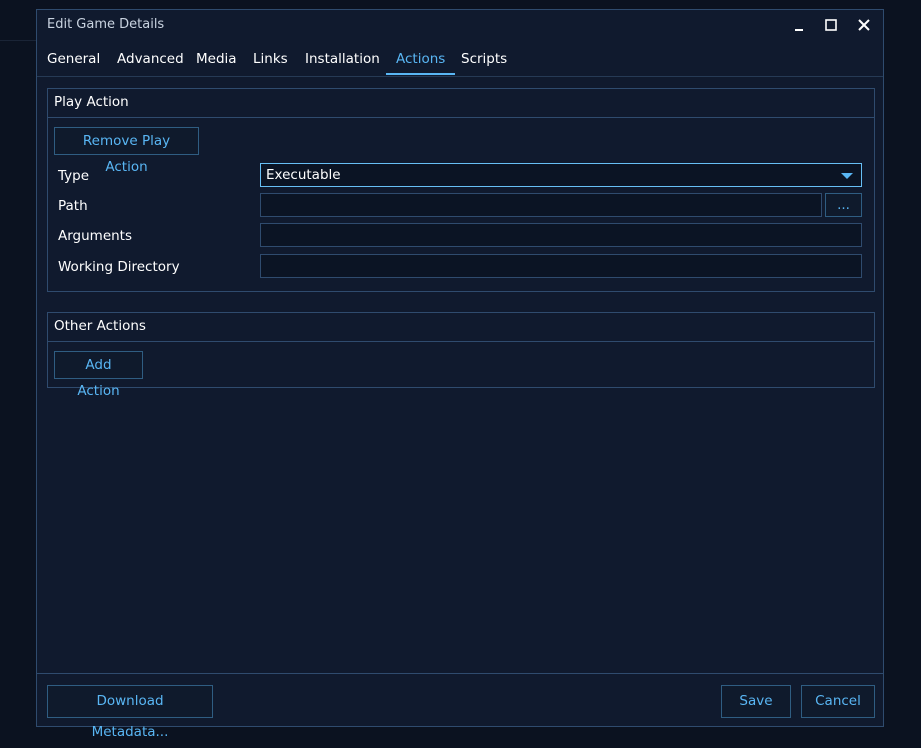 Image resolution: width=921 pixels, height=748 pixels. Describe the element at coordinates (756, 701) in the screenshot. I see `save-button: Save` at that location.